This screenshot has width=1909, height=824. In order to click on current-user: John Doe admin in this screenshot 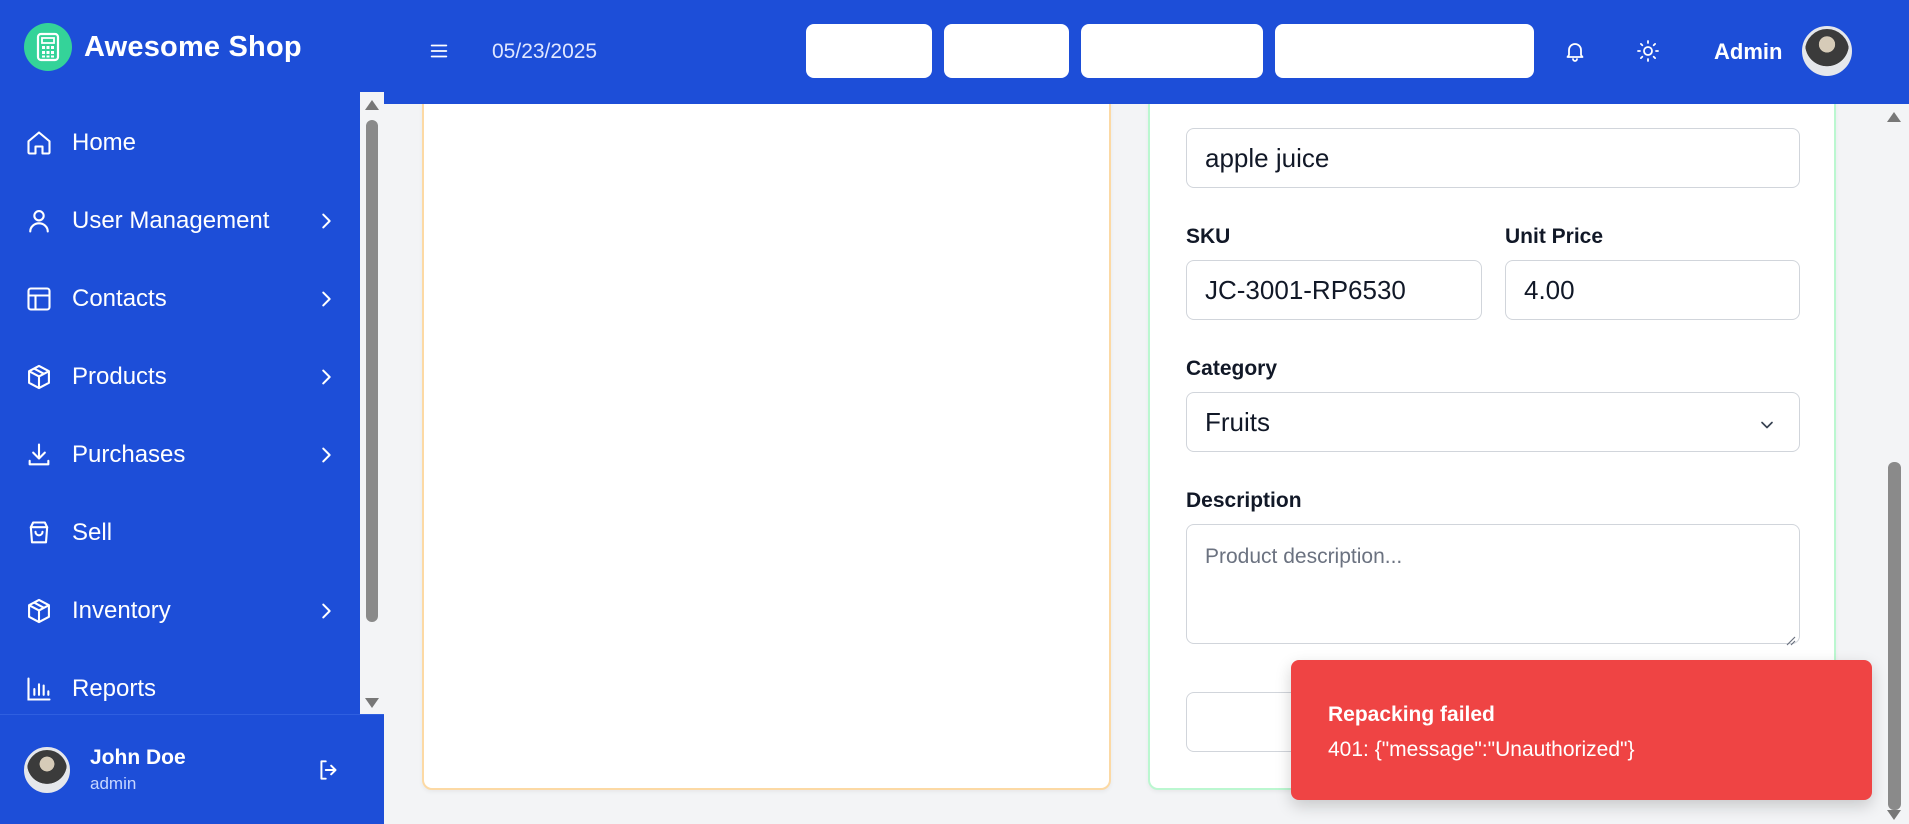, I will do `click(192, 769)`.